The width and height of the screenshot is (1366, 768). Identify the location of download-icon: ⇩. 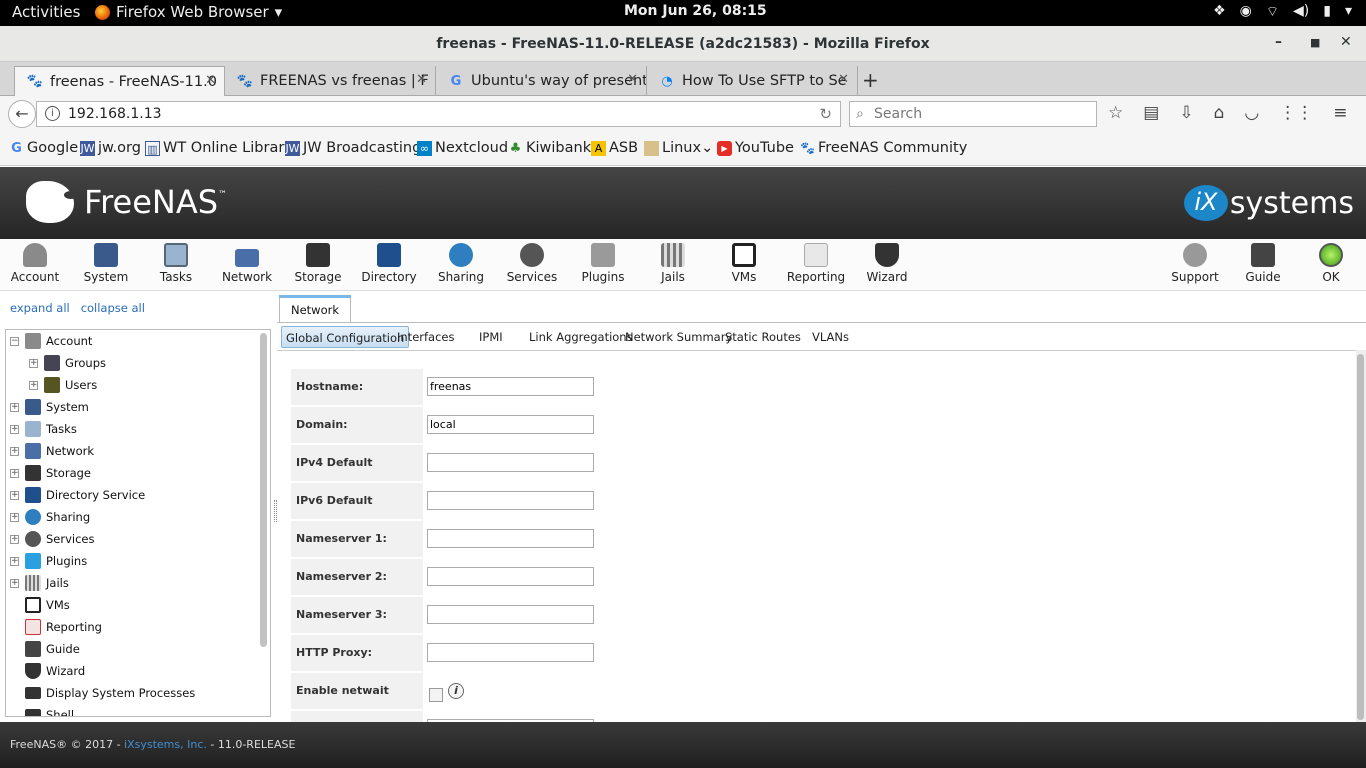
(1186, 113).